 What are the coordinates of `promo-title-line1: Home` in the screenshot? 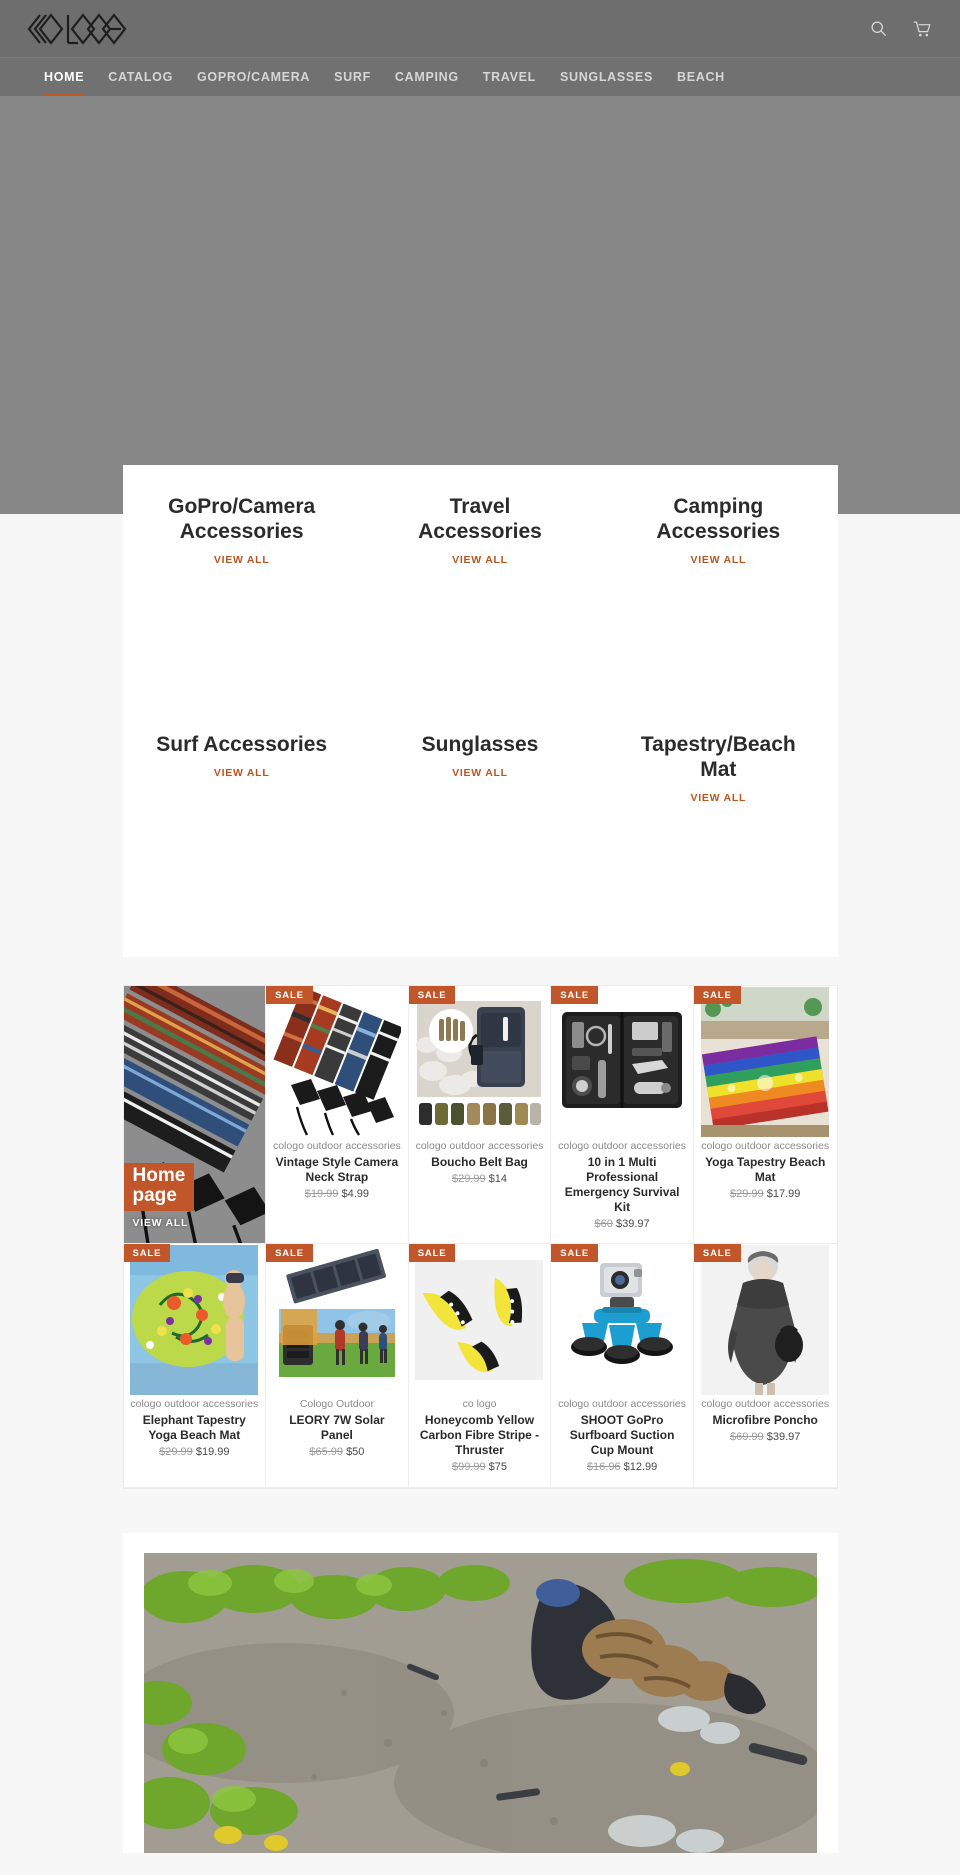 It's located at (159, 1175).